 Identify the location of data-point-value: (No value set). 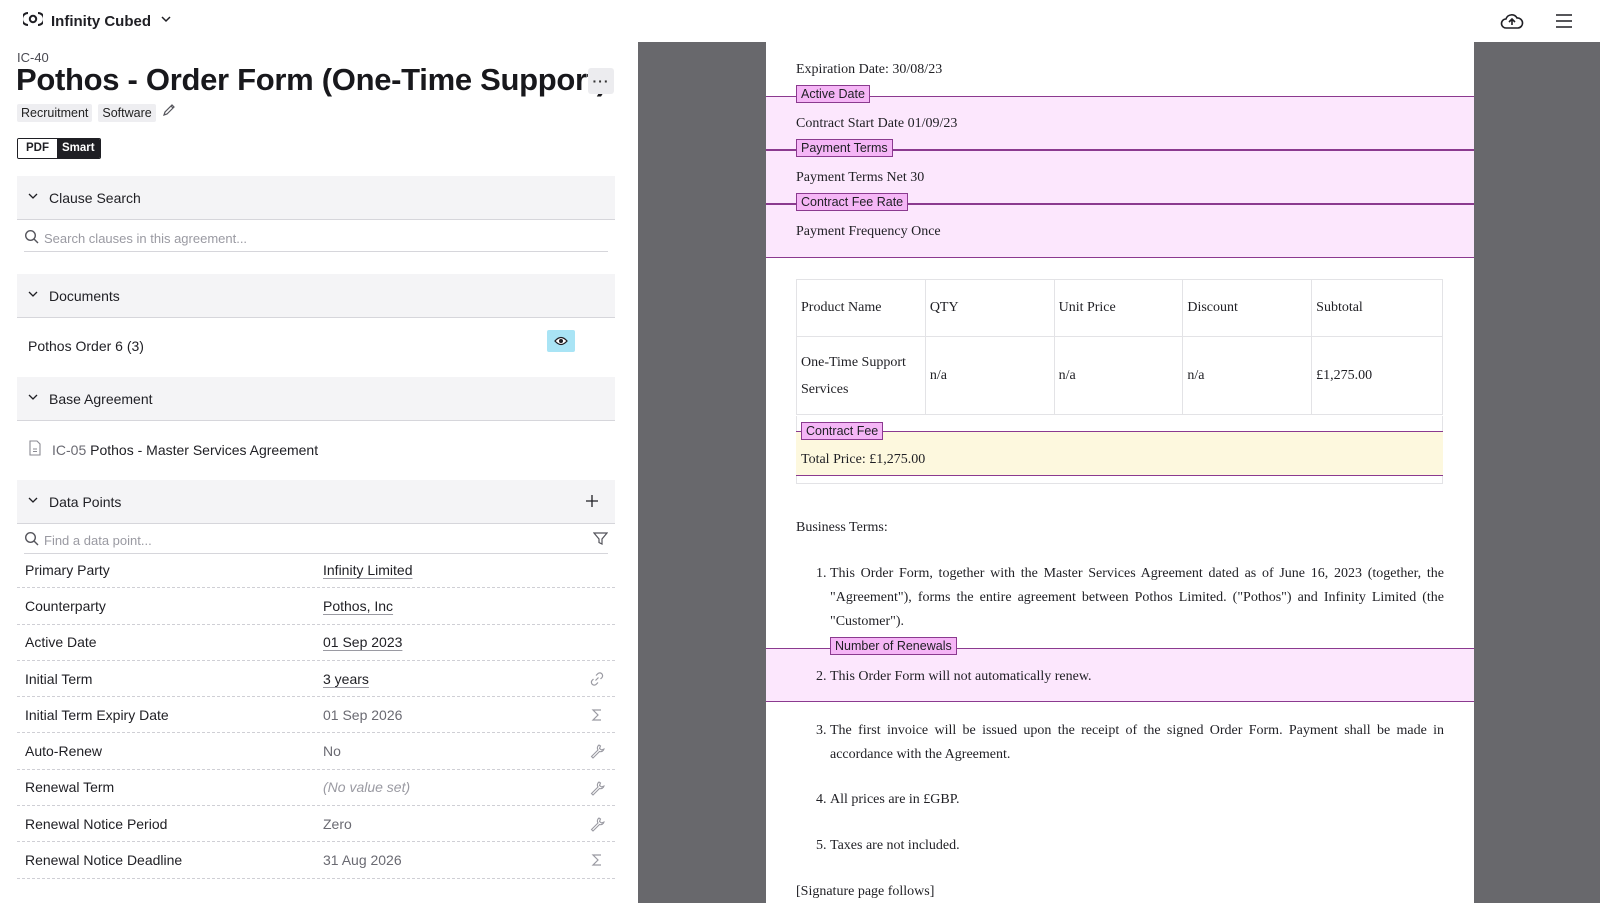
(366, 787).